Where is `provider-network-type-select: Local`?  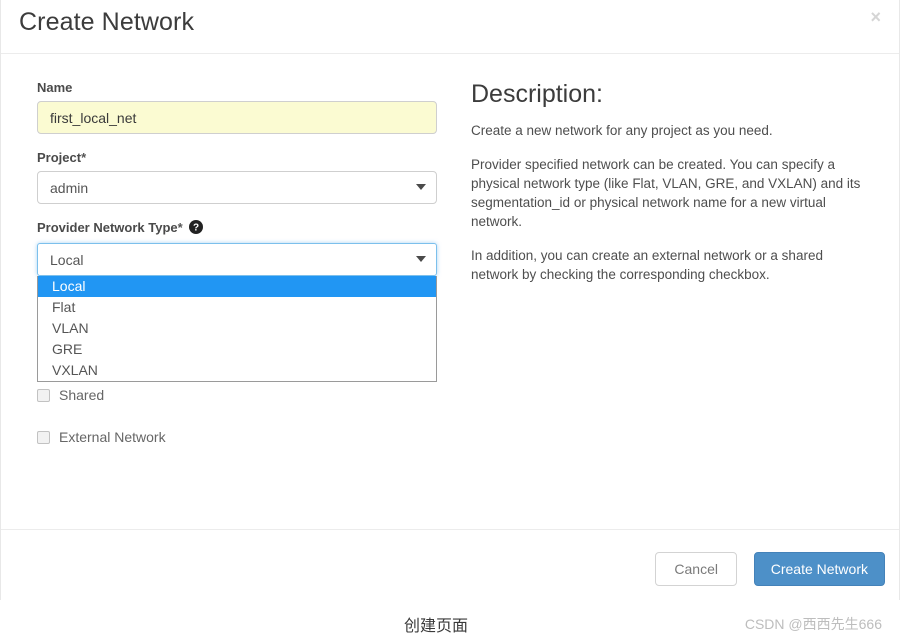 provider-network-type-select: Local is located at coordinates (237, 259).